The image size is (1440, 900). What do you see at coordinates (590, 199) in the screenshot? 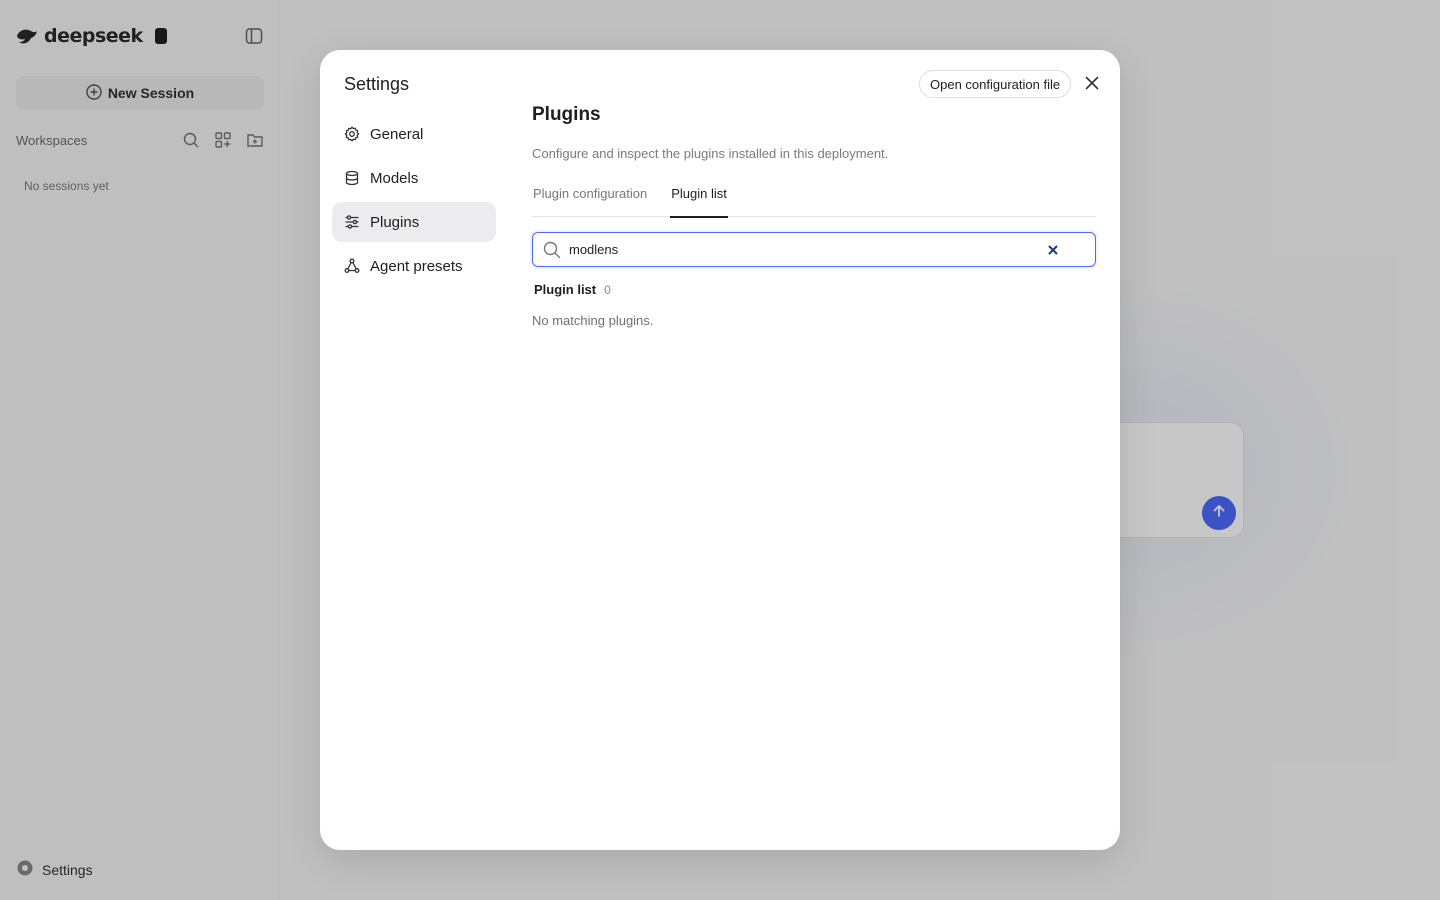
I see `tab-plugin-configuration: Plugin configuration` at bounding box center [590, 199].